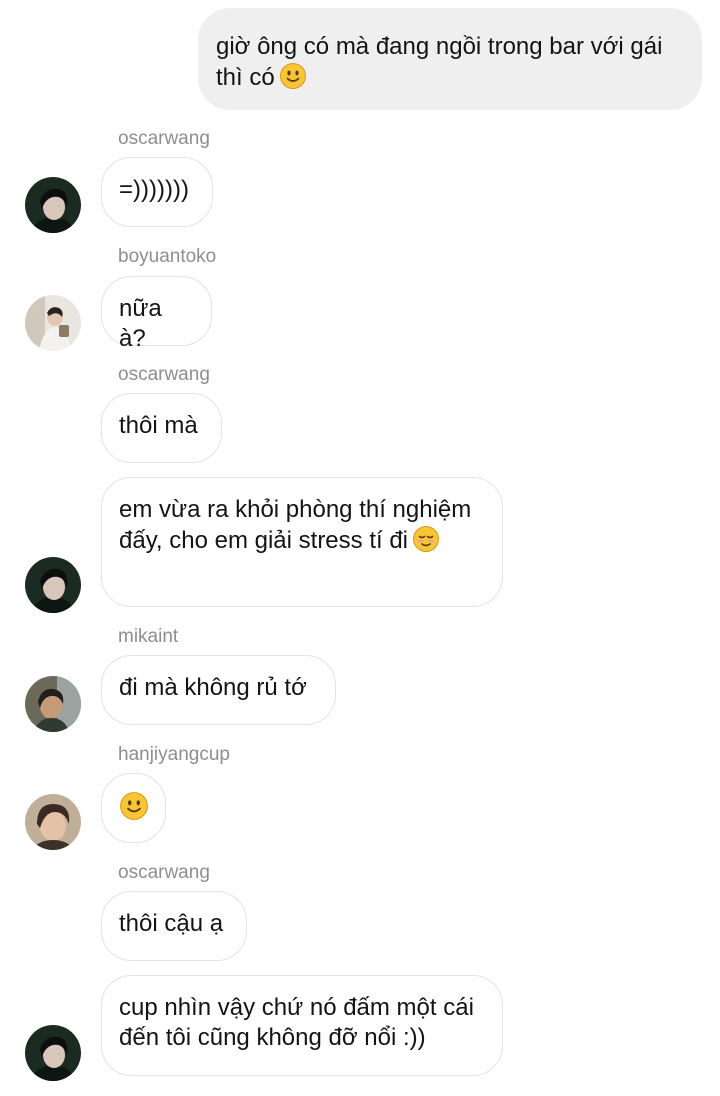  I want to click on sender-name: boyuantoko, so click(167, 257).